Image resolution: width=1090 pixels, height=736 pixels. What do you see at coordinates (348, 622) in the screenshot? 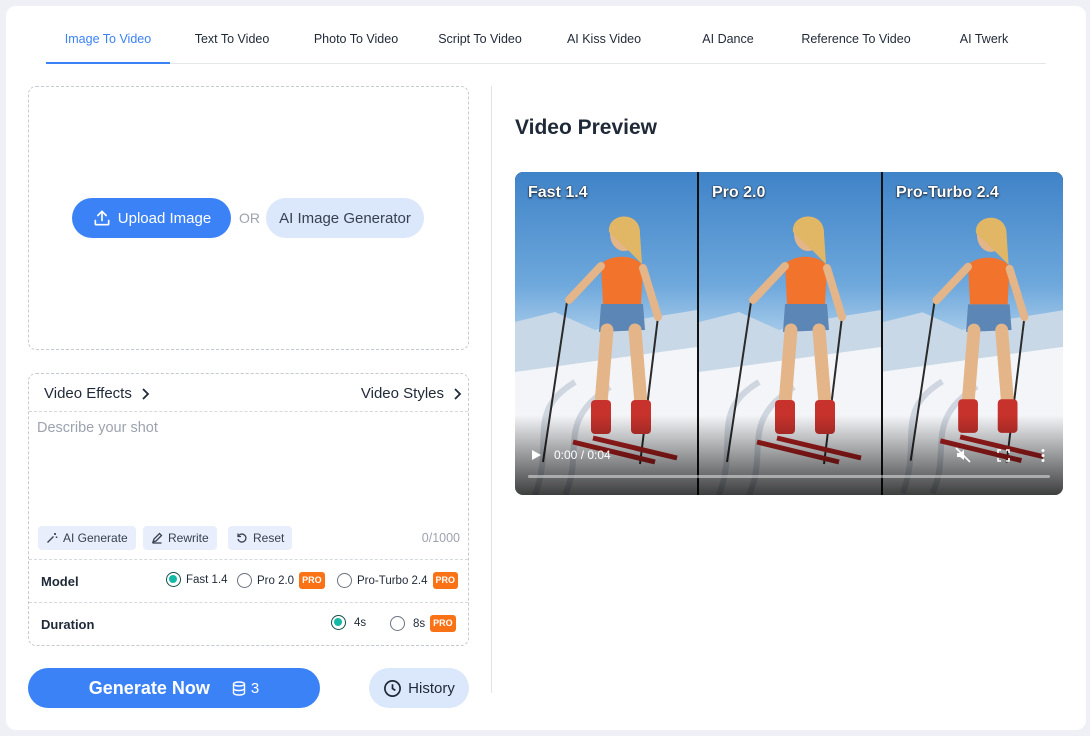
I see `duration-option-4s: 4s` at bounding box center [348, 622].